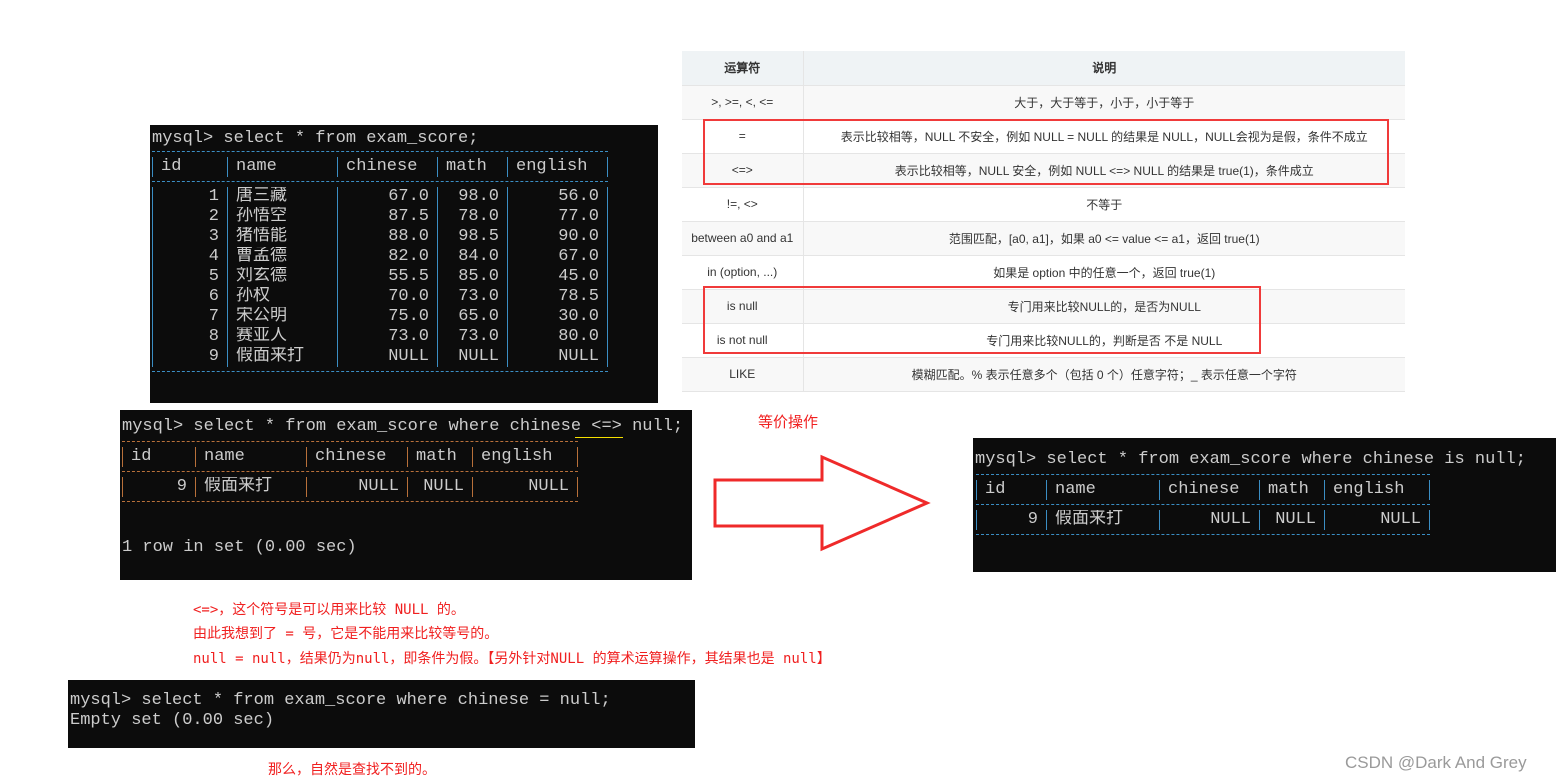  What do you see at coordinates (315, 138) in the screenshot?
I see `sql-prompt: mysql> select * from exam_score;` at bounding box center [315, 138].